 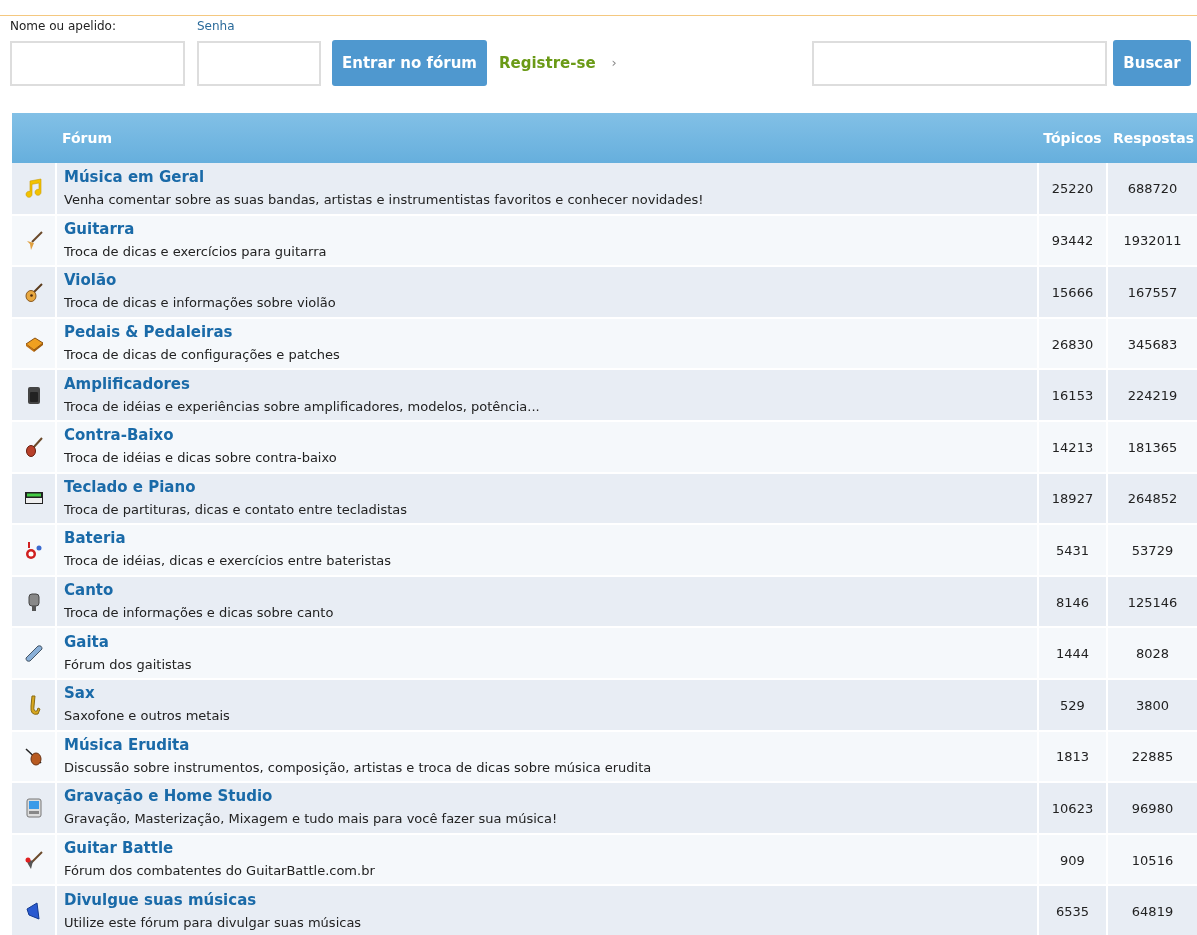 I want to click on replies-count: 53729, so click(x=1152, y=550).